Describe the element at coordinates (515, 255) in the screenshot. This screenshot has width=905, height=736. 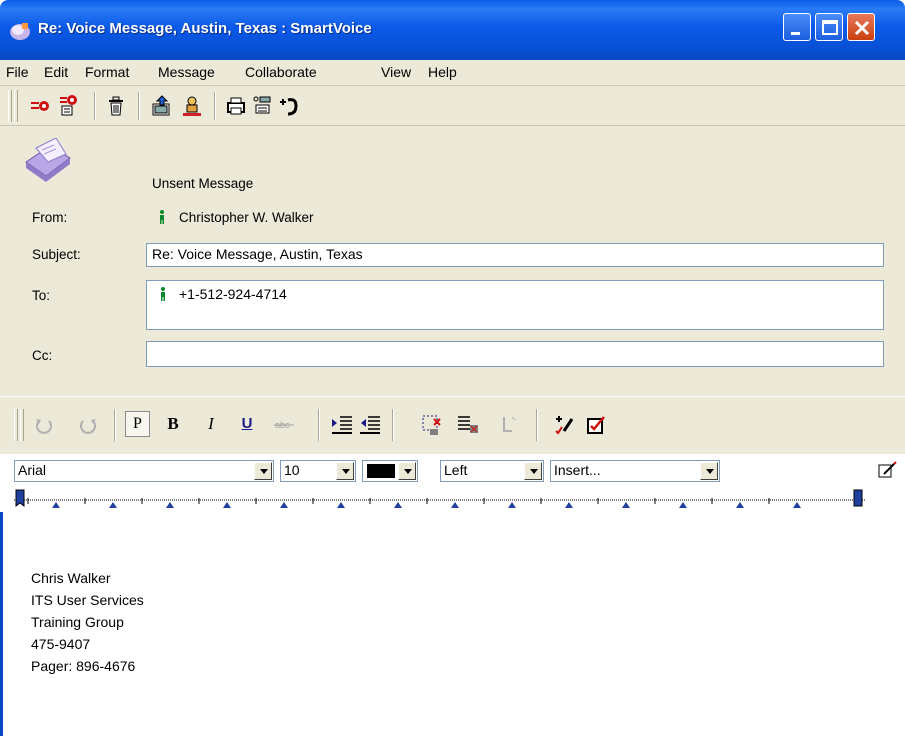
I see `subject-field: Re: Voice Message, Austin, Texas` at that location.